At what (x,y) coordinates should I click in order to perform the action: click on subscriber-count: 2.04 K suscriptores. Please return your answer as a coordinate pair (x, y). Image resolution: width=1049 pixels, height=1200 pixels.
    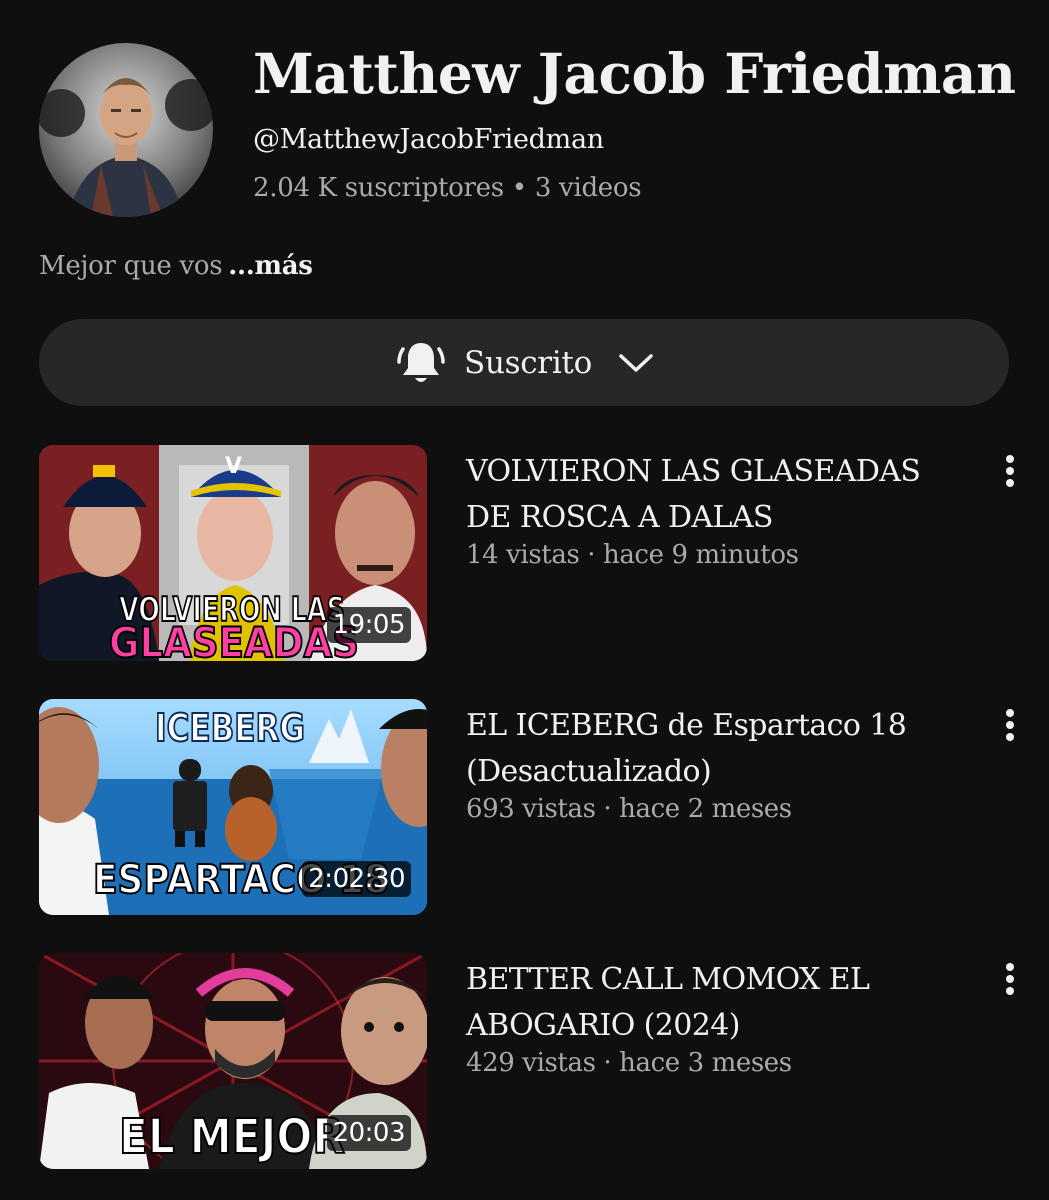
    Looking at the image, I should click on (378, 188).